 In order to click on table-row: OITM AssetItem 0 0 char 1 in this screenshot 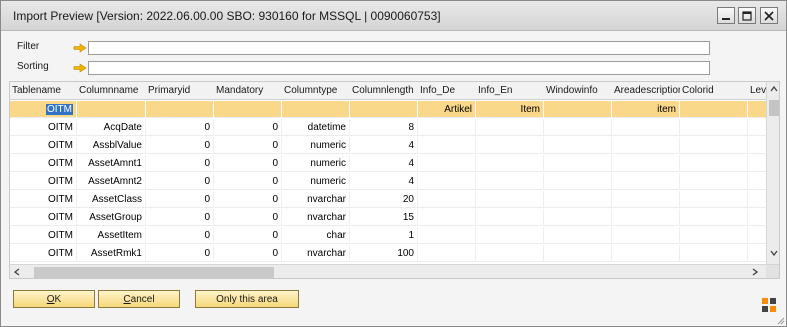, I will do `click(394, 235)`.